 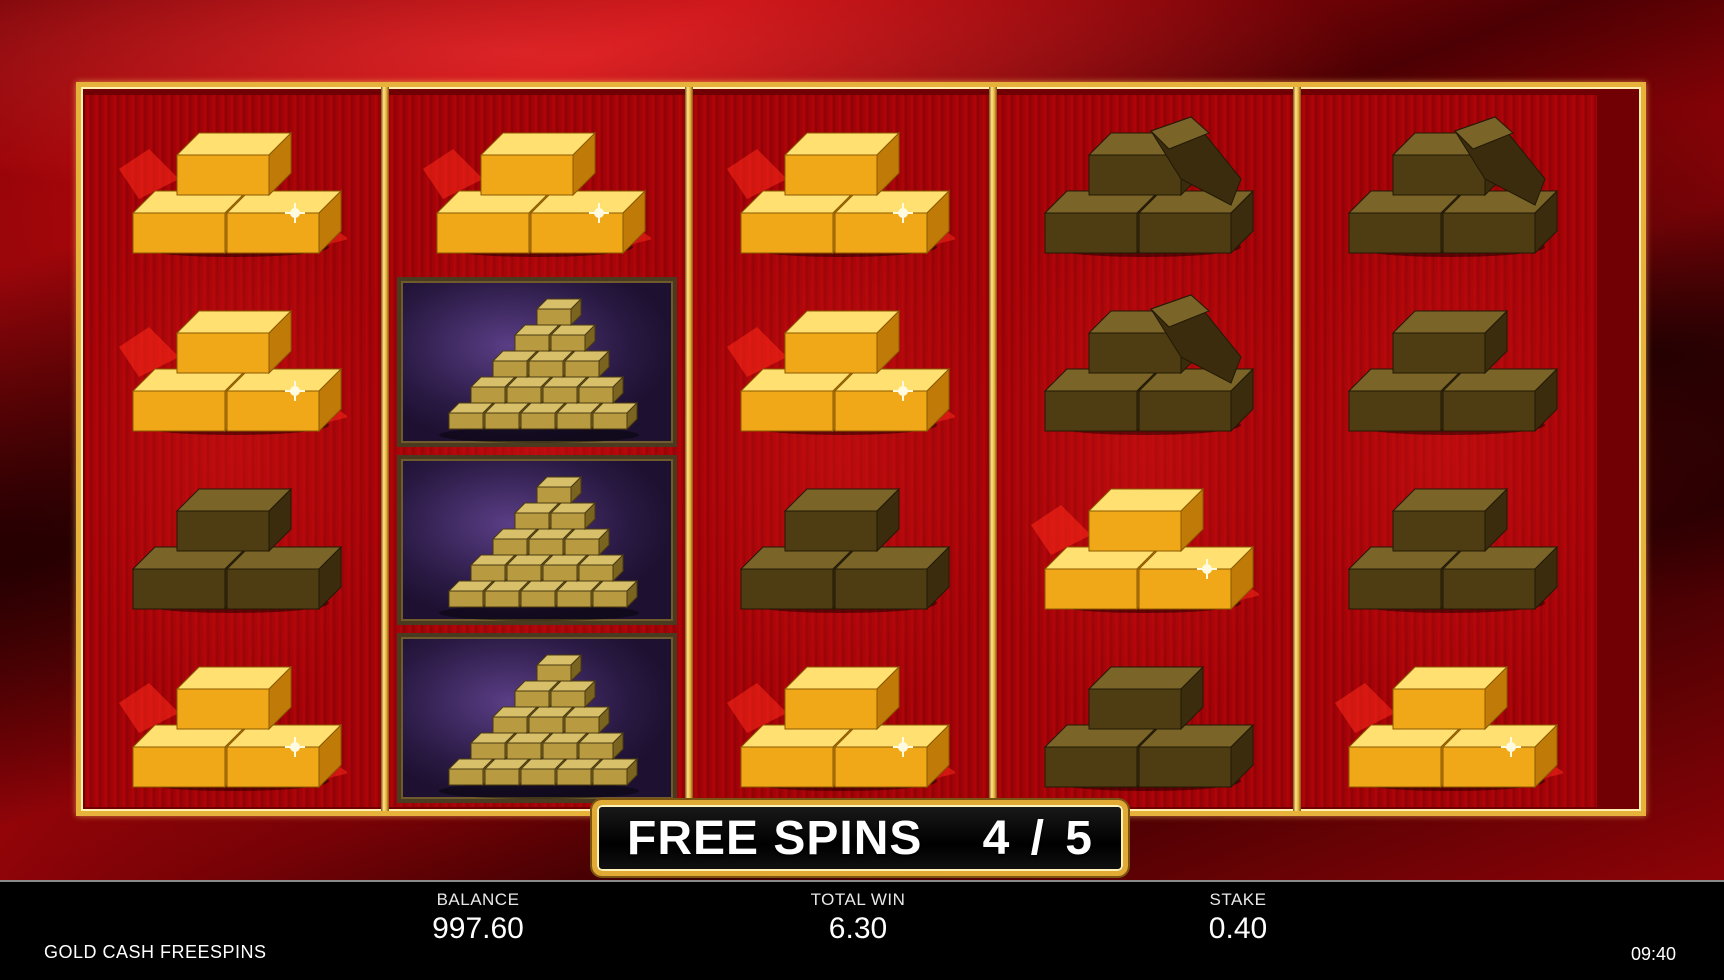 What do you see at coordinates (775, 838) in the screenshot?
I see `free-spins-label: FREE SPINS` at bounding box center [775, 838].